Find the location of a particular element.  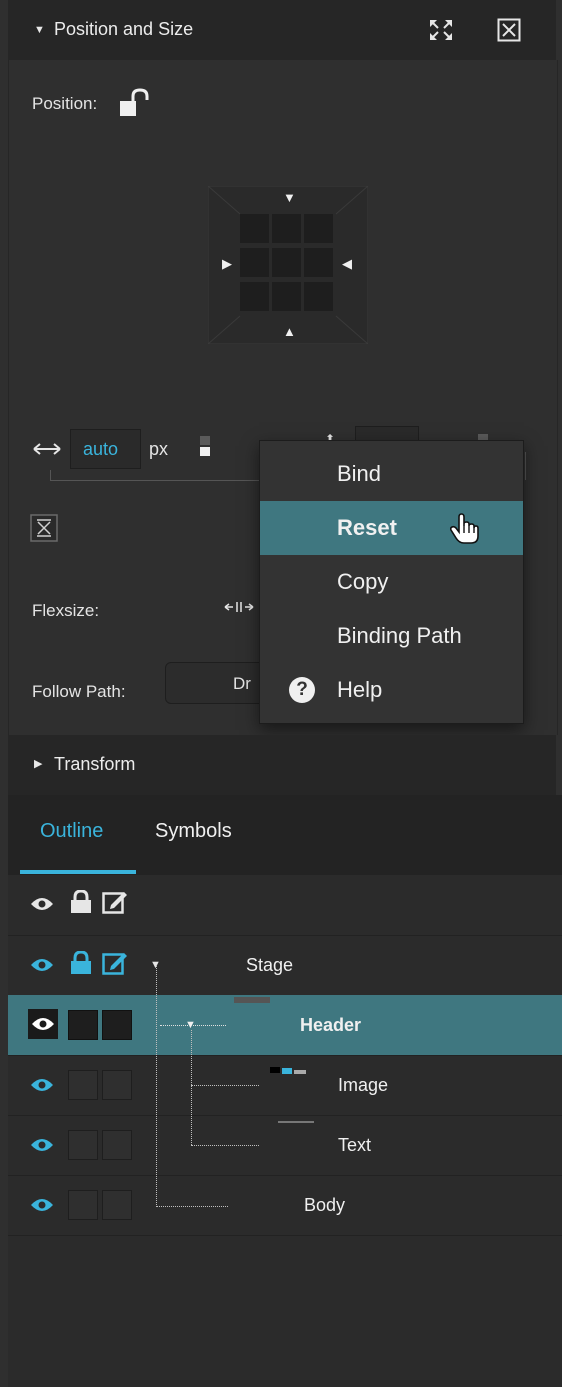

width-unit: px is located at coordinates (158, 449).